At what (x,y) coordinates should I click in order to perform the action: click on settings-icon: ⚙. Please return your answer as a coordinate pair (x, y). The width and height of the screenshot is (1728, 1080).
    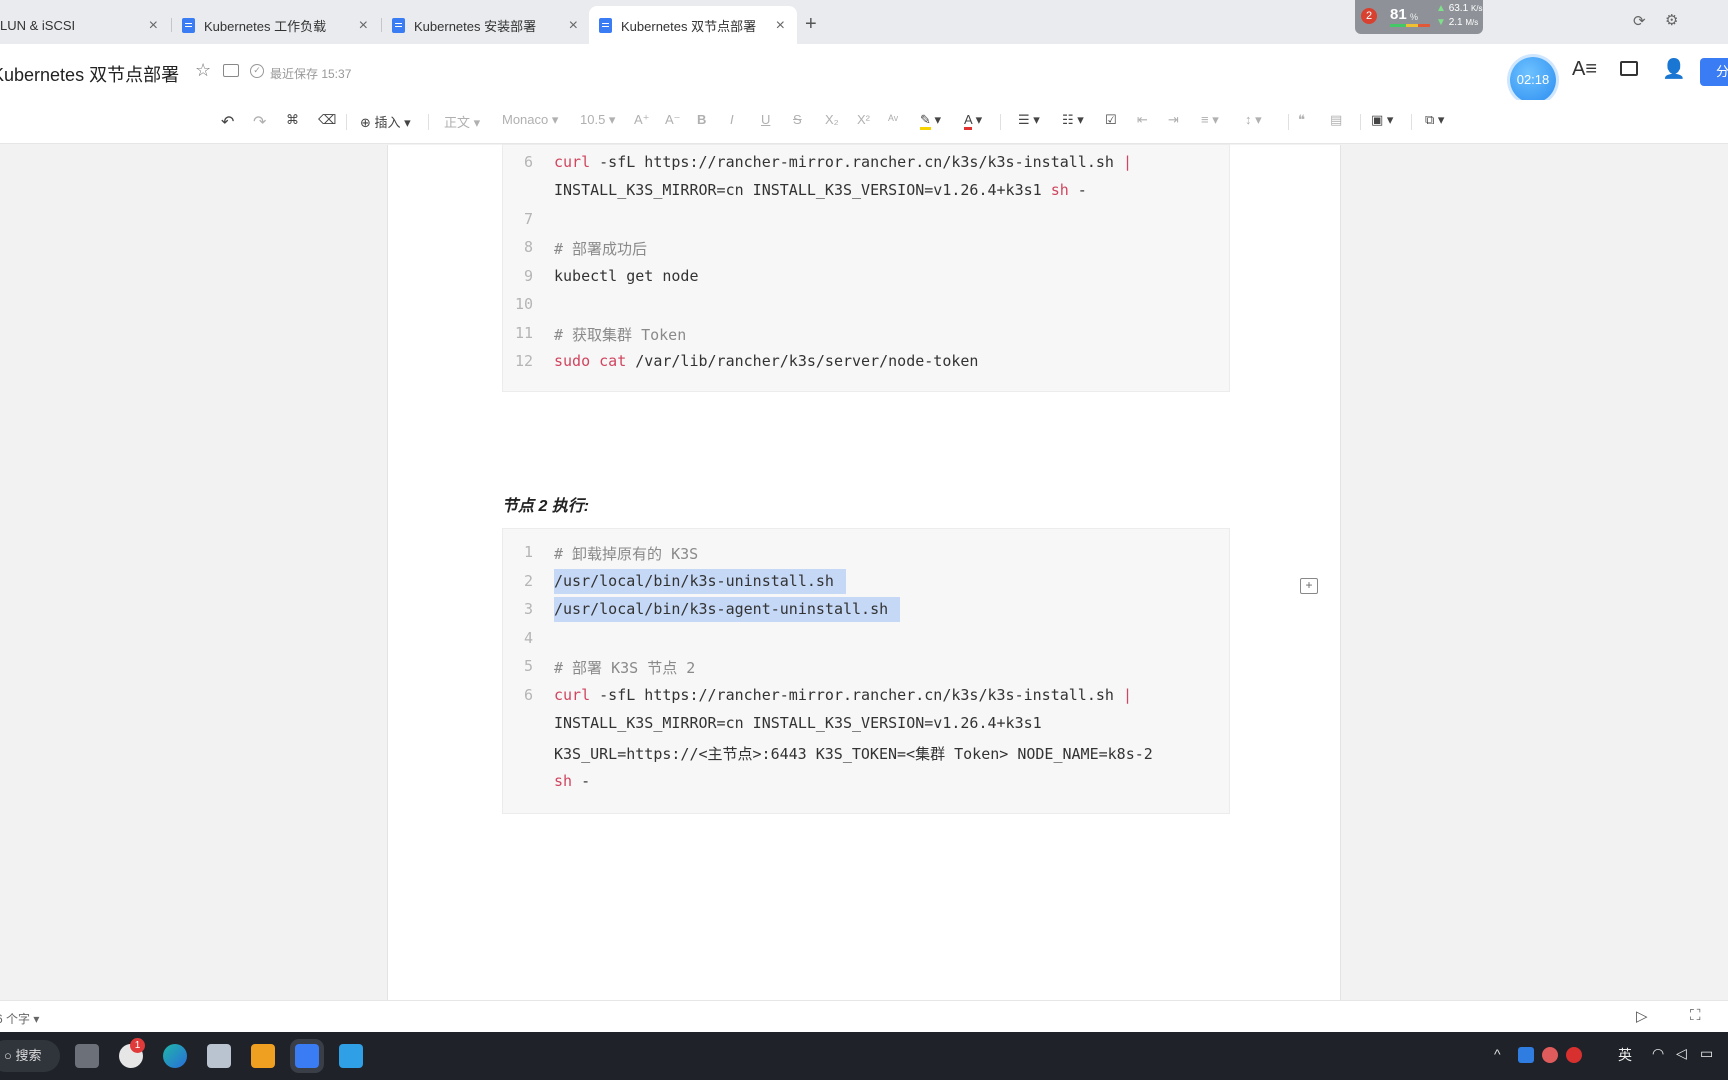
    Looking at the image, I should click on (1671, 20).